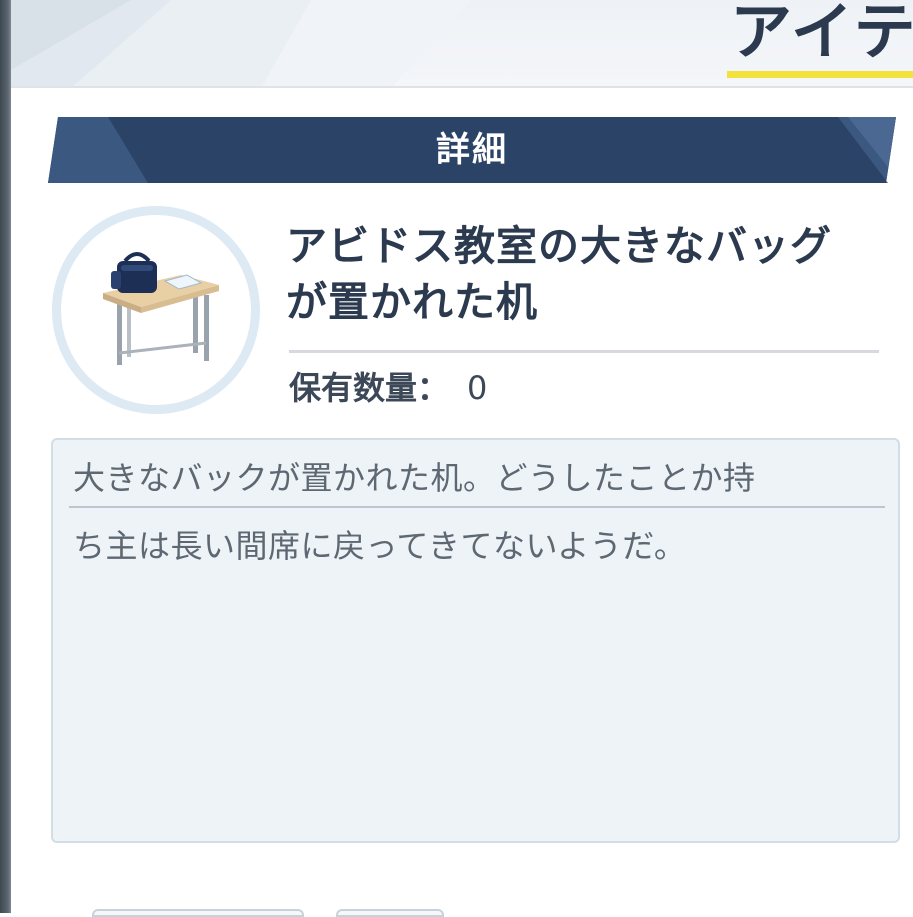 The image size is (913, 917). I want to click on item-name-divider, so click(584, 351).